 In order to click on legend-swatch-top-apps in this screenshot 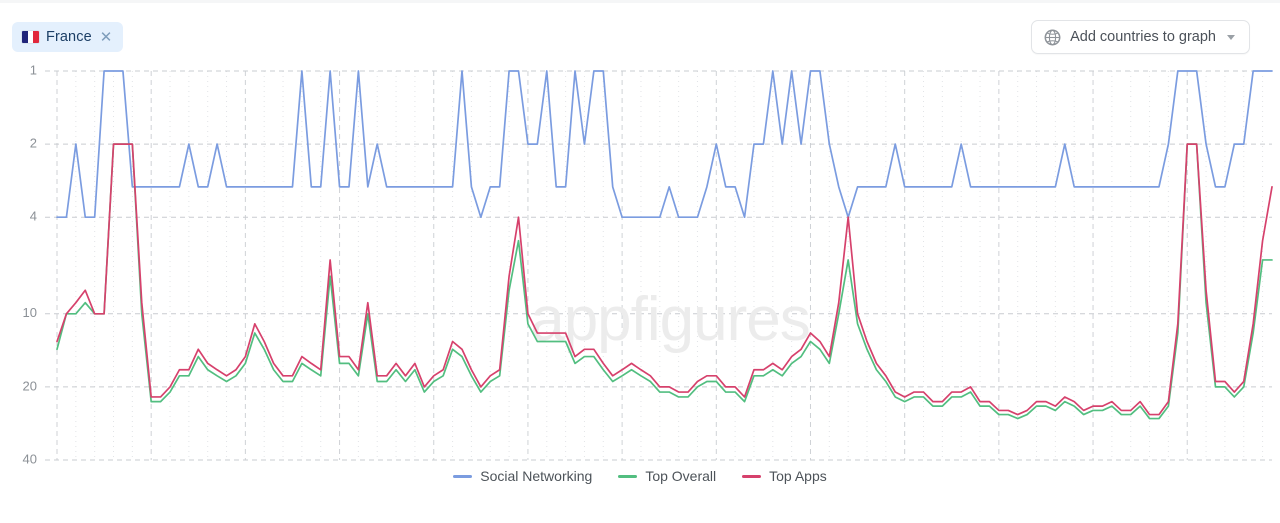, I will do `click(752, 476)`.